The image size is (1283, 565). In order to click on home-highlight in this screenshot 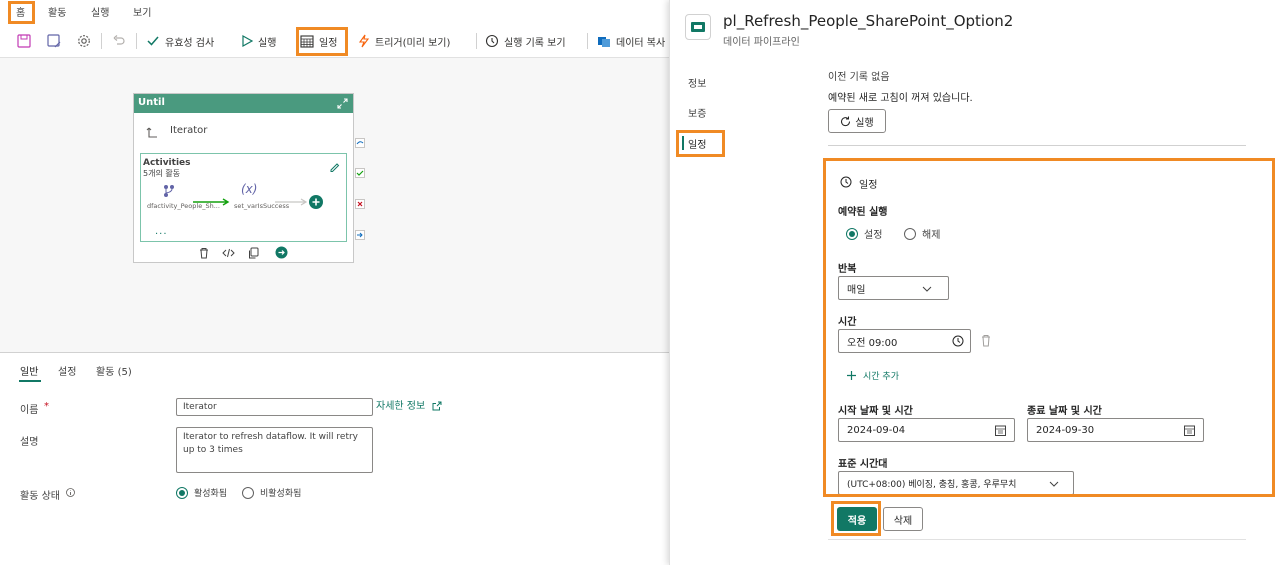, I will do `click(21, 12)`.